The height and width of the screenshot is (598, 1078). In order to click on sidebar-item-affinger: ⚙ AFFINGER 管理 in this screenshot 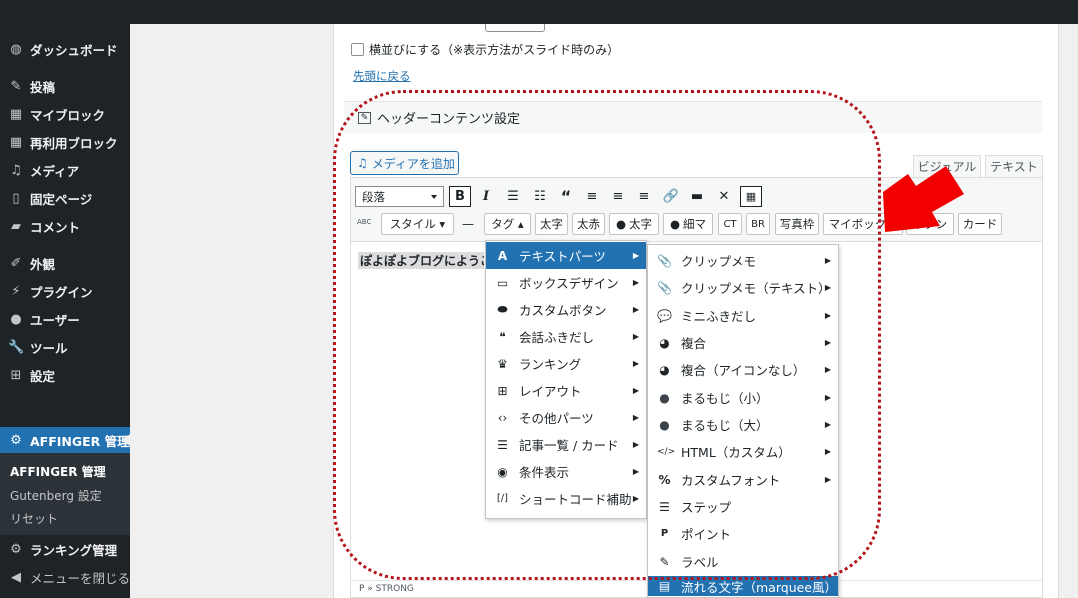, I will do `click(65, 440)`.